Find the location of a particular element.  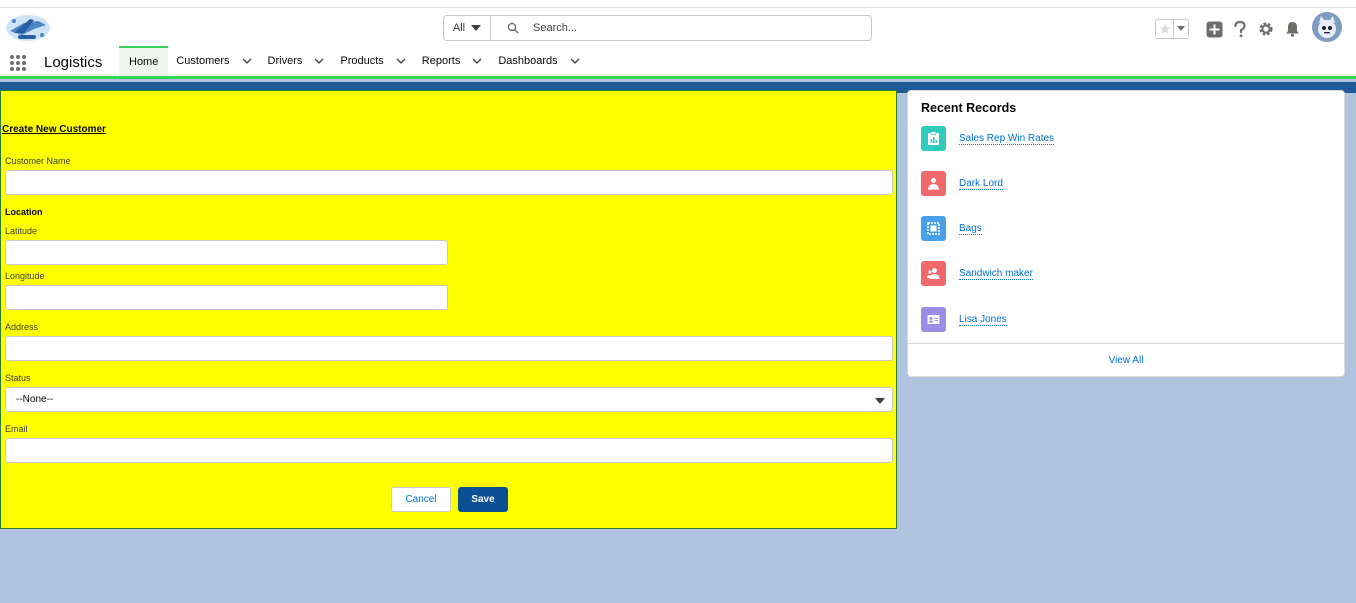

header-actions is located at coordinates (1230, 29).